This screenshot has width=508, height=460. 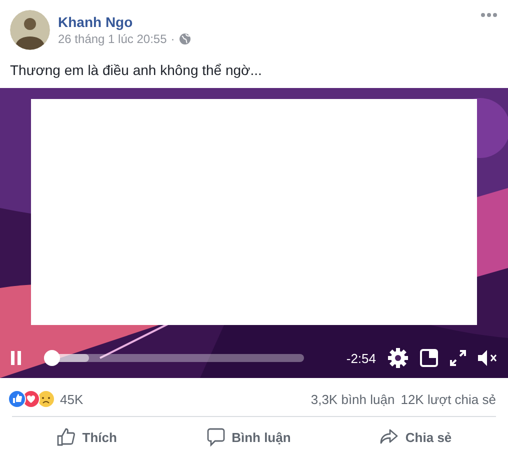 What do you see at coordinates (398, 358) in the screenshot?
I see `settings-icon` at bounding box center [398, 358].